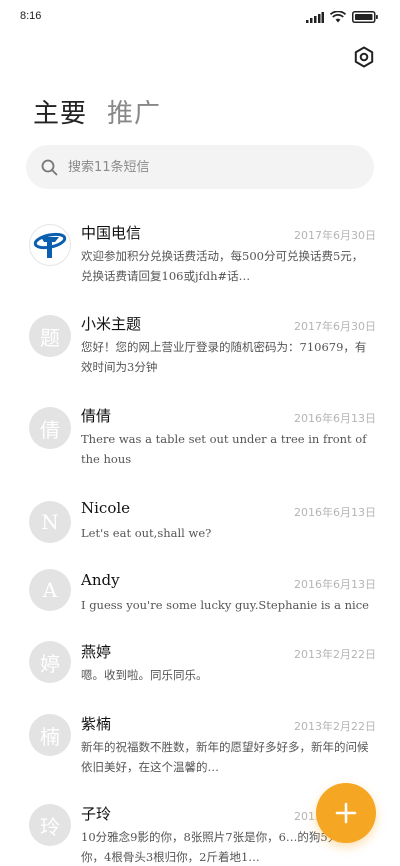 The height and width of the screenshot is (866, 400). I want to click on new-message-button, so click(346, 813).